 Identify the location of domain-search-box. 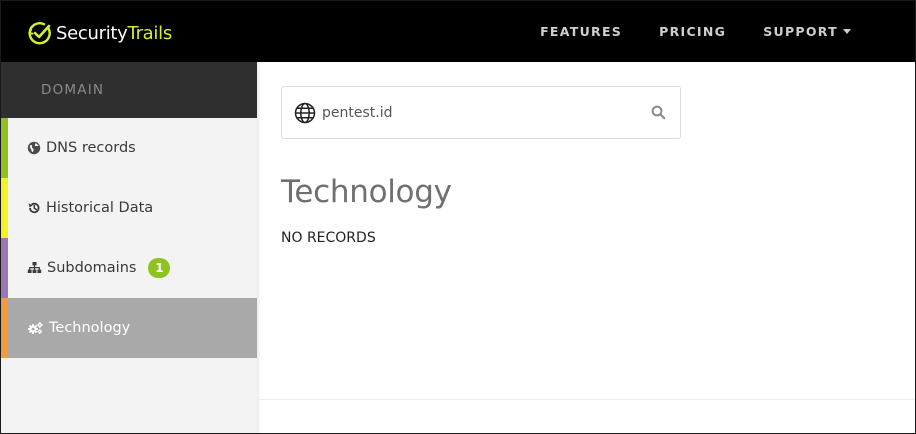
(481, 112).